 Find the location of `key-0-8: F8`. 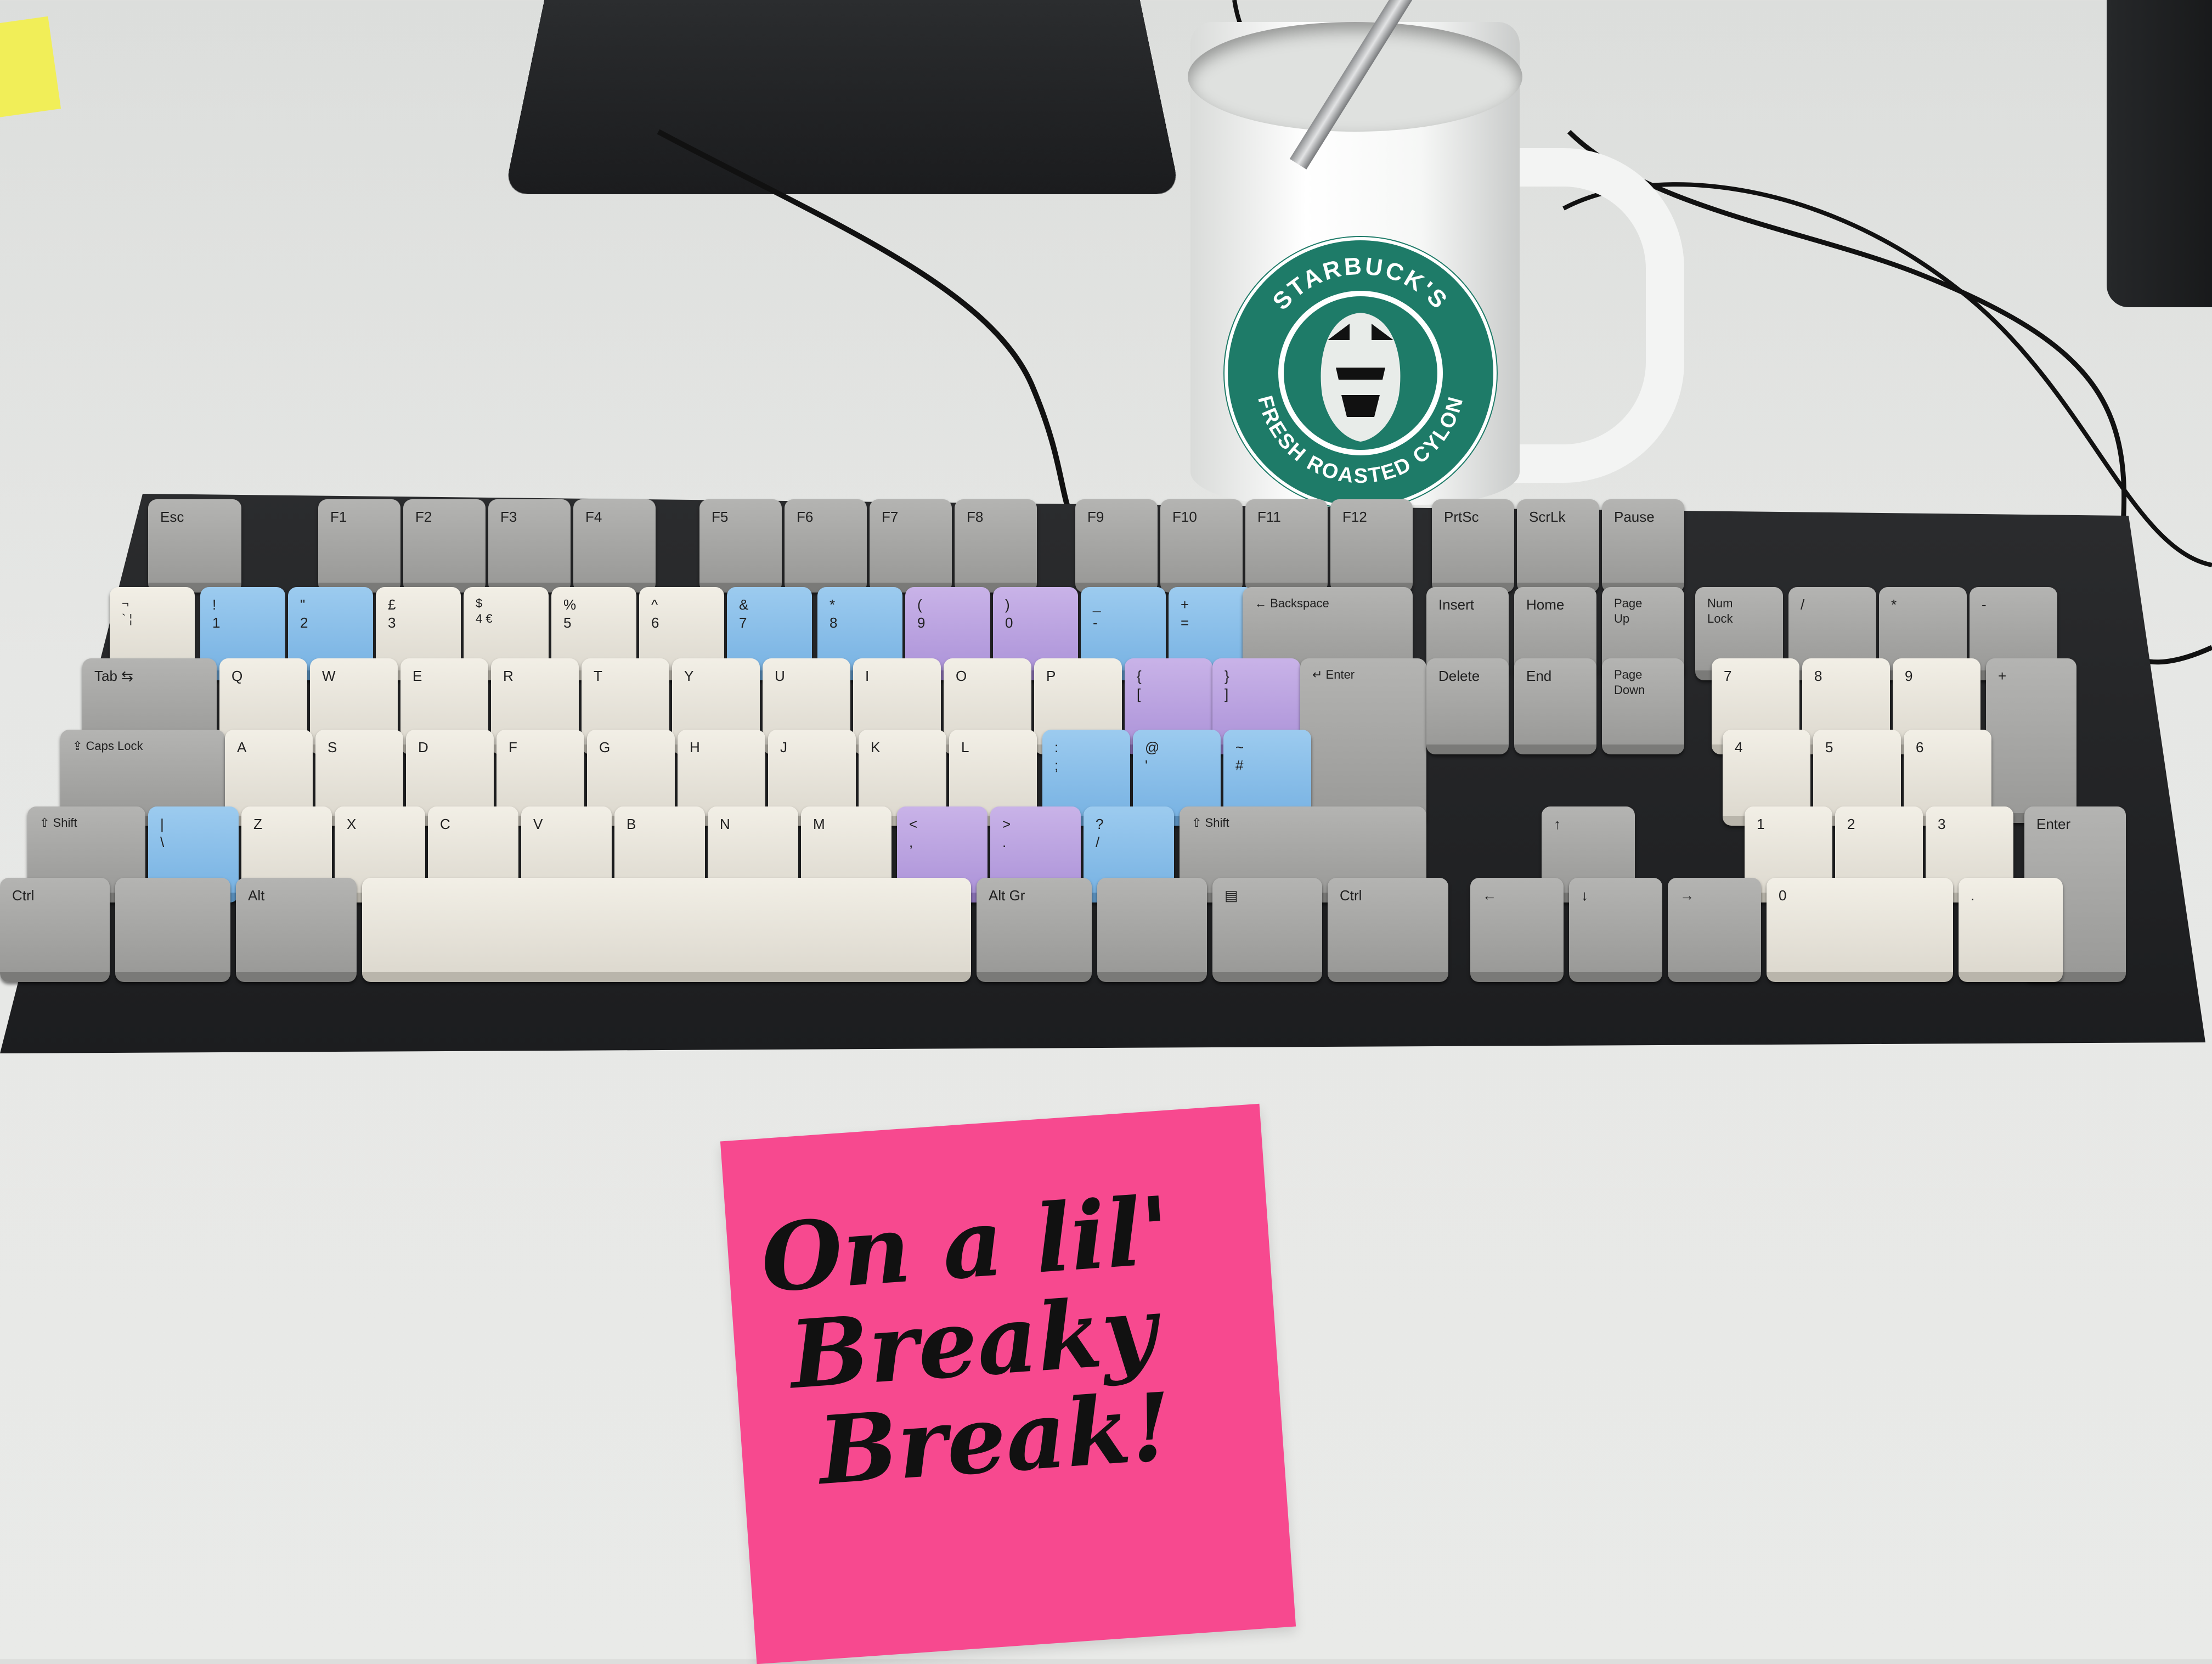

key-0-8: F8 is located at coordinates (996, 546).